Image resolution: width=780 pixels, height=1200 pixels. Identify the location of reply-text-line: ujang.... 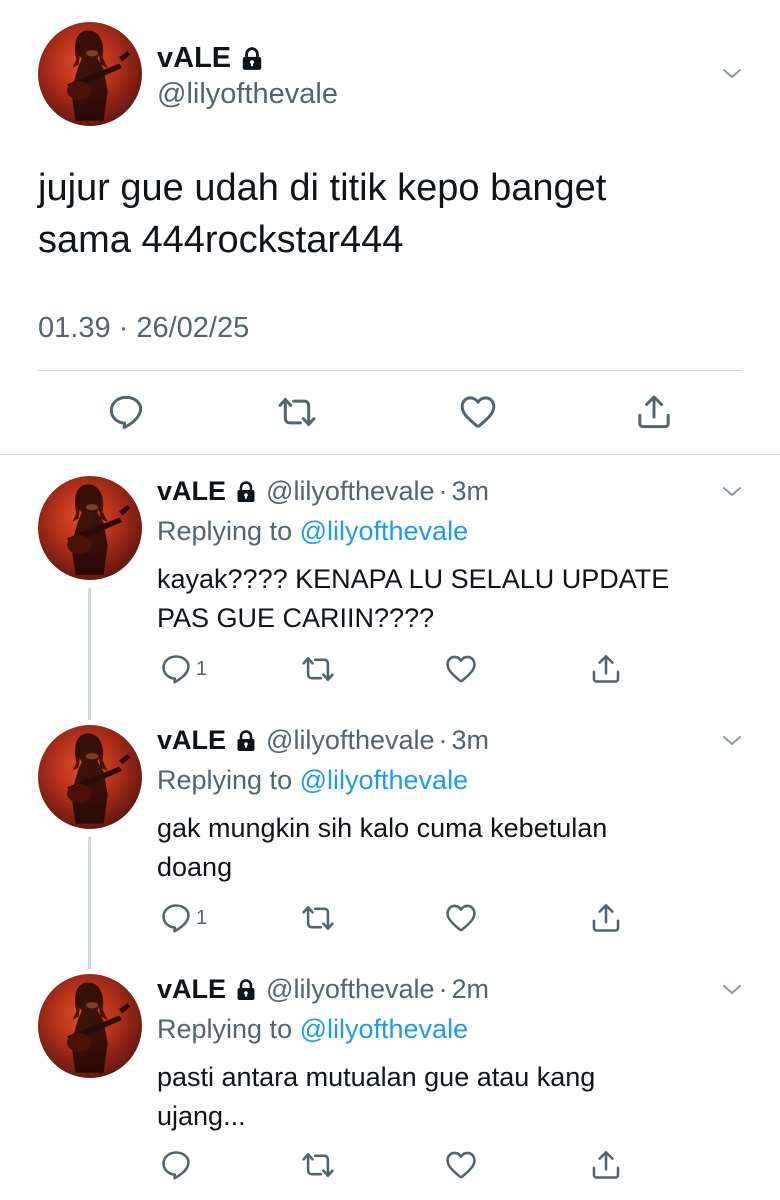
(201, 1116).